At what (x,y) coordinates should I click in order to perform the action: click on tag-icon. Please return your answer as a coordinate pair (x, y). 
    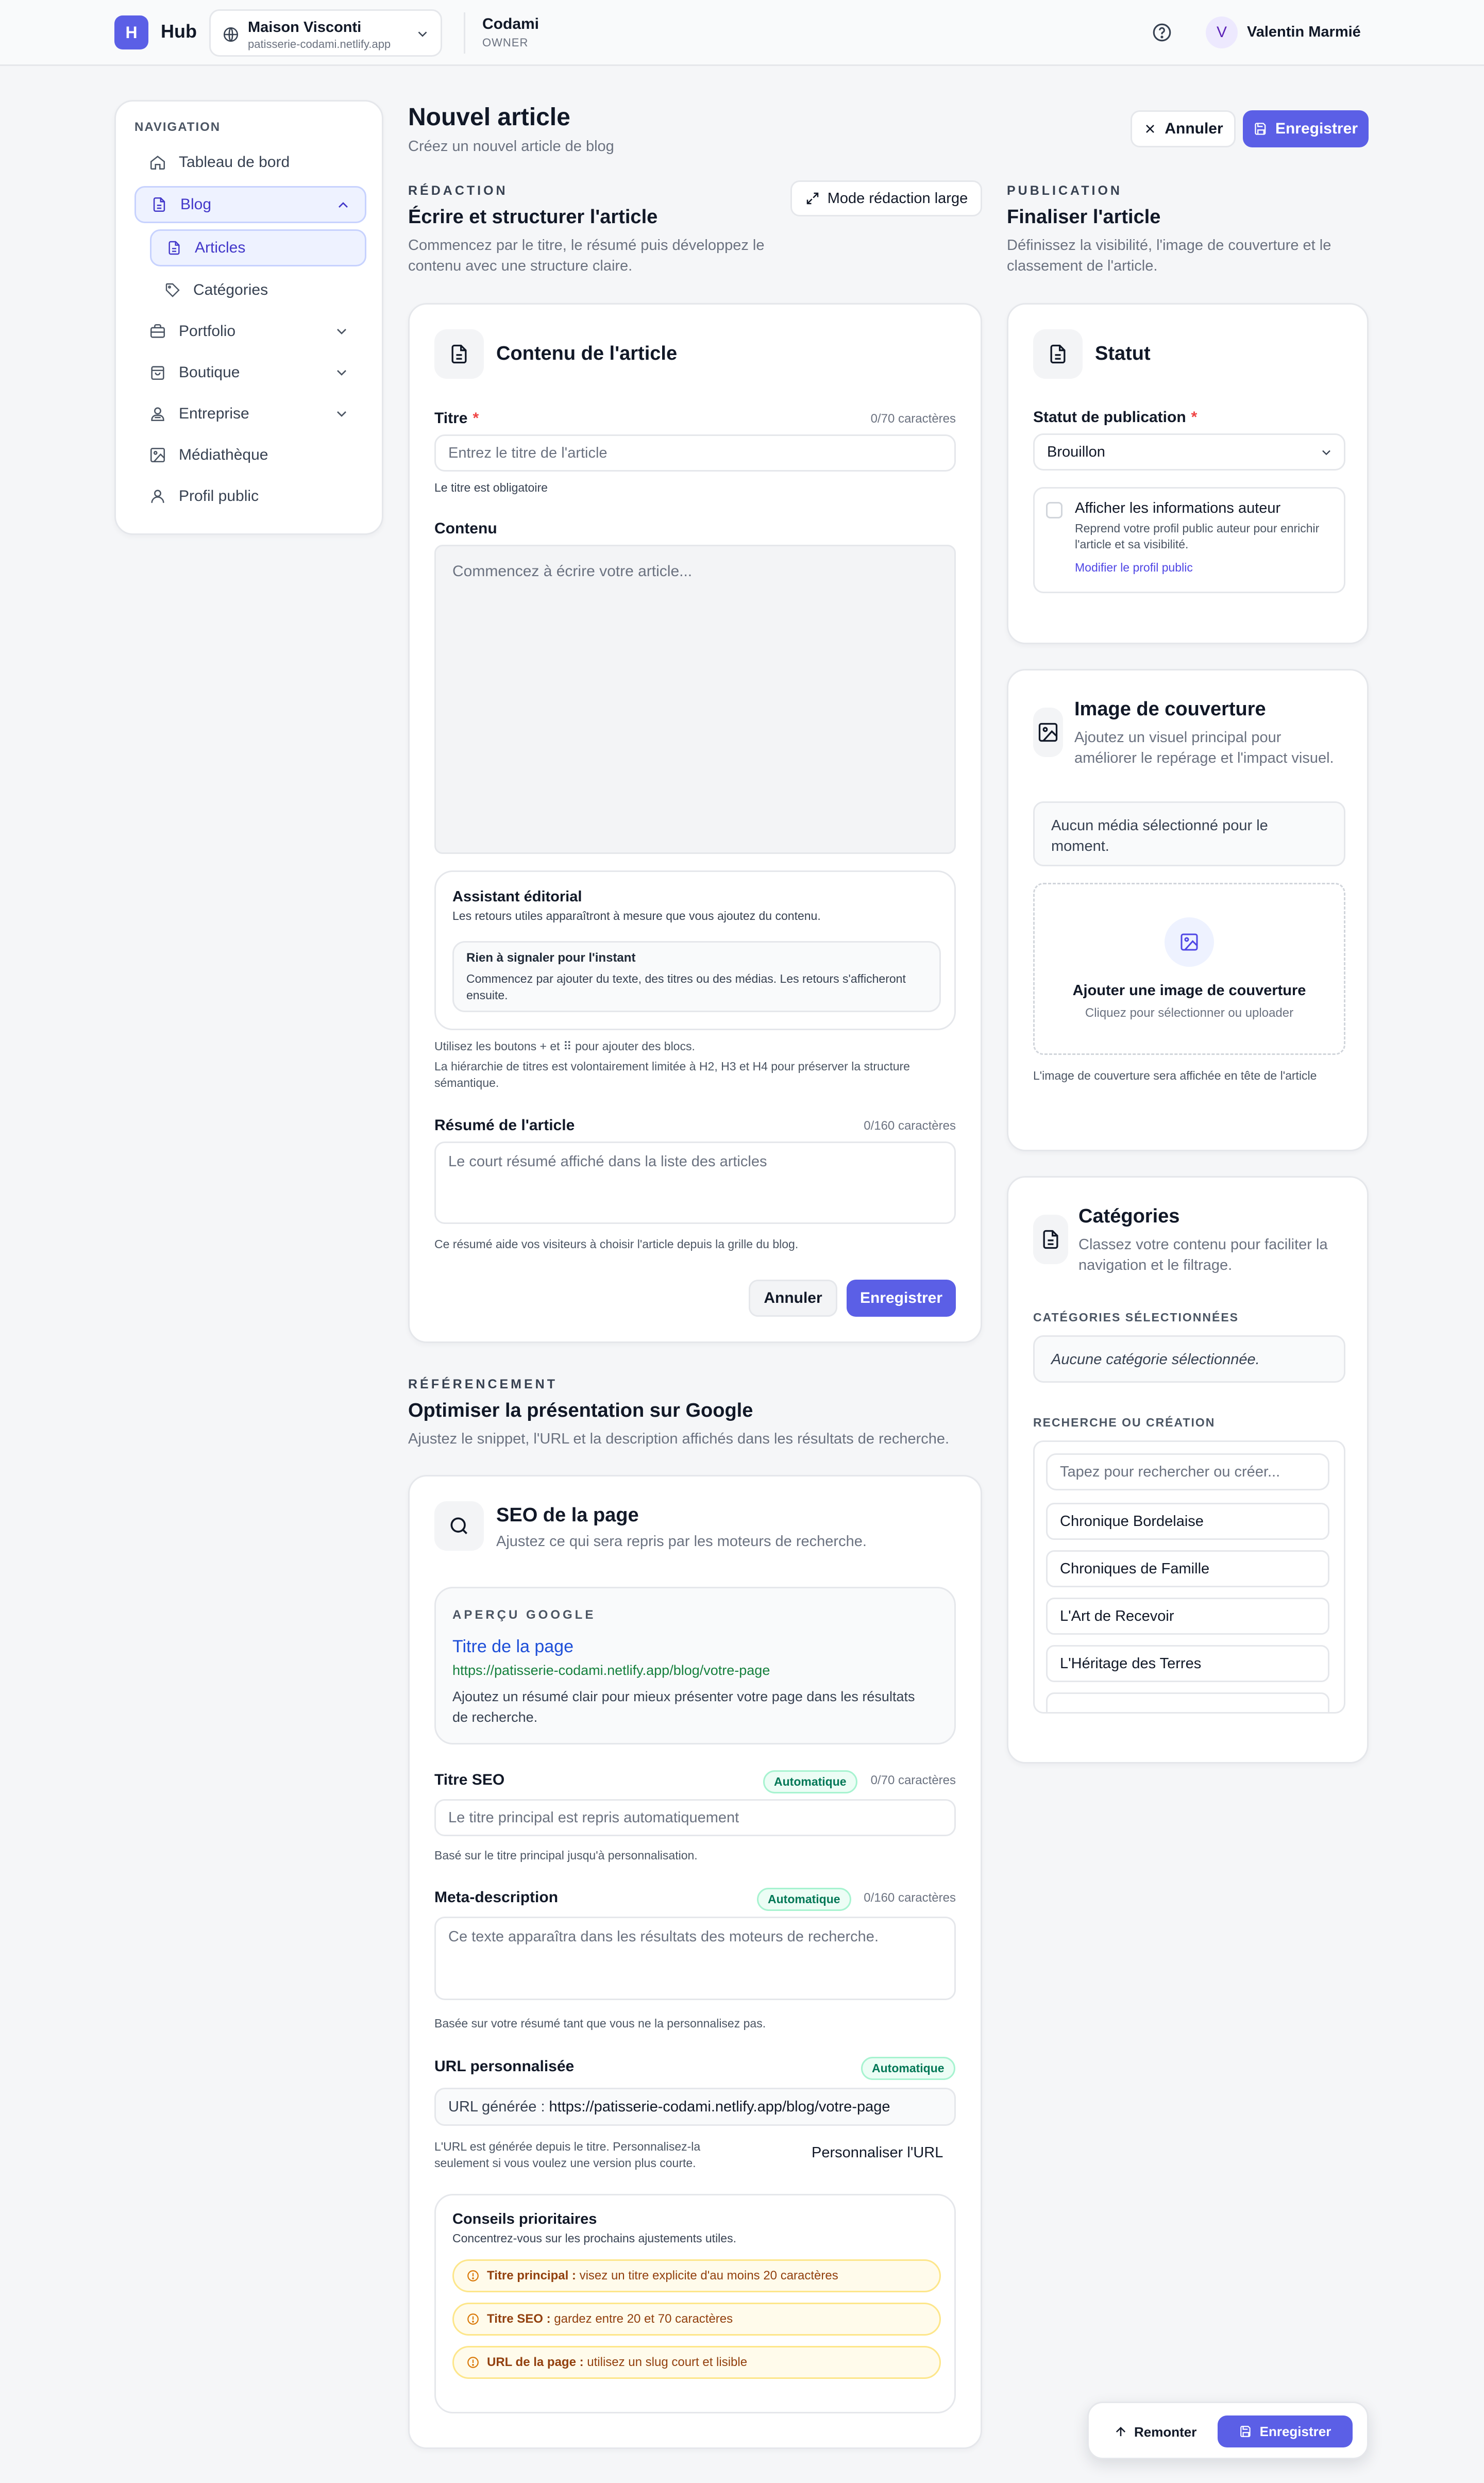
    Looking at the image, I should click on (172, 290).